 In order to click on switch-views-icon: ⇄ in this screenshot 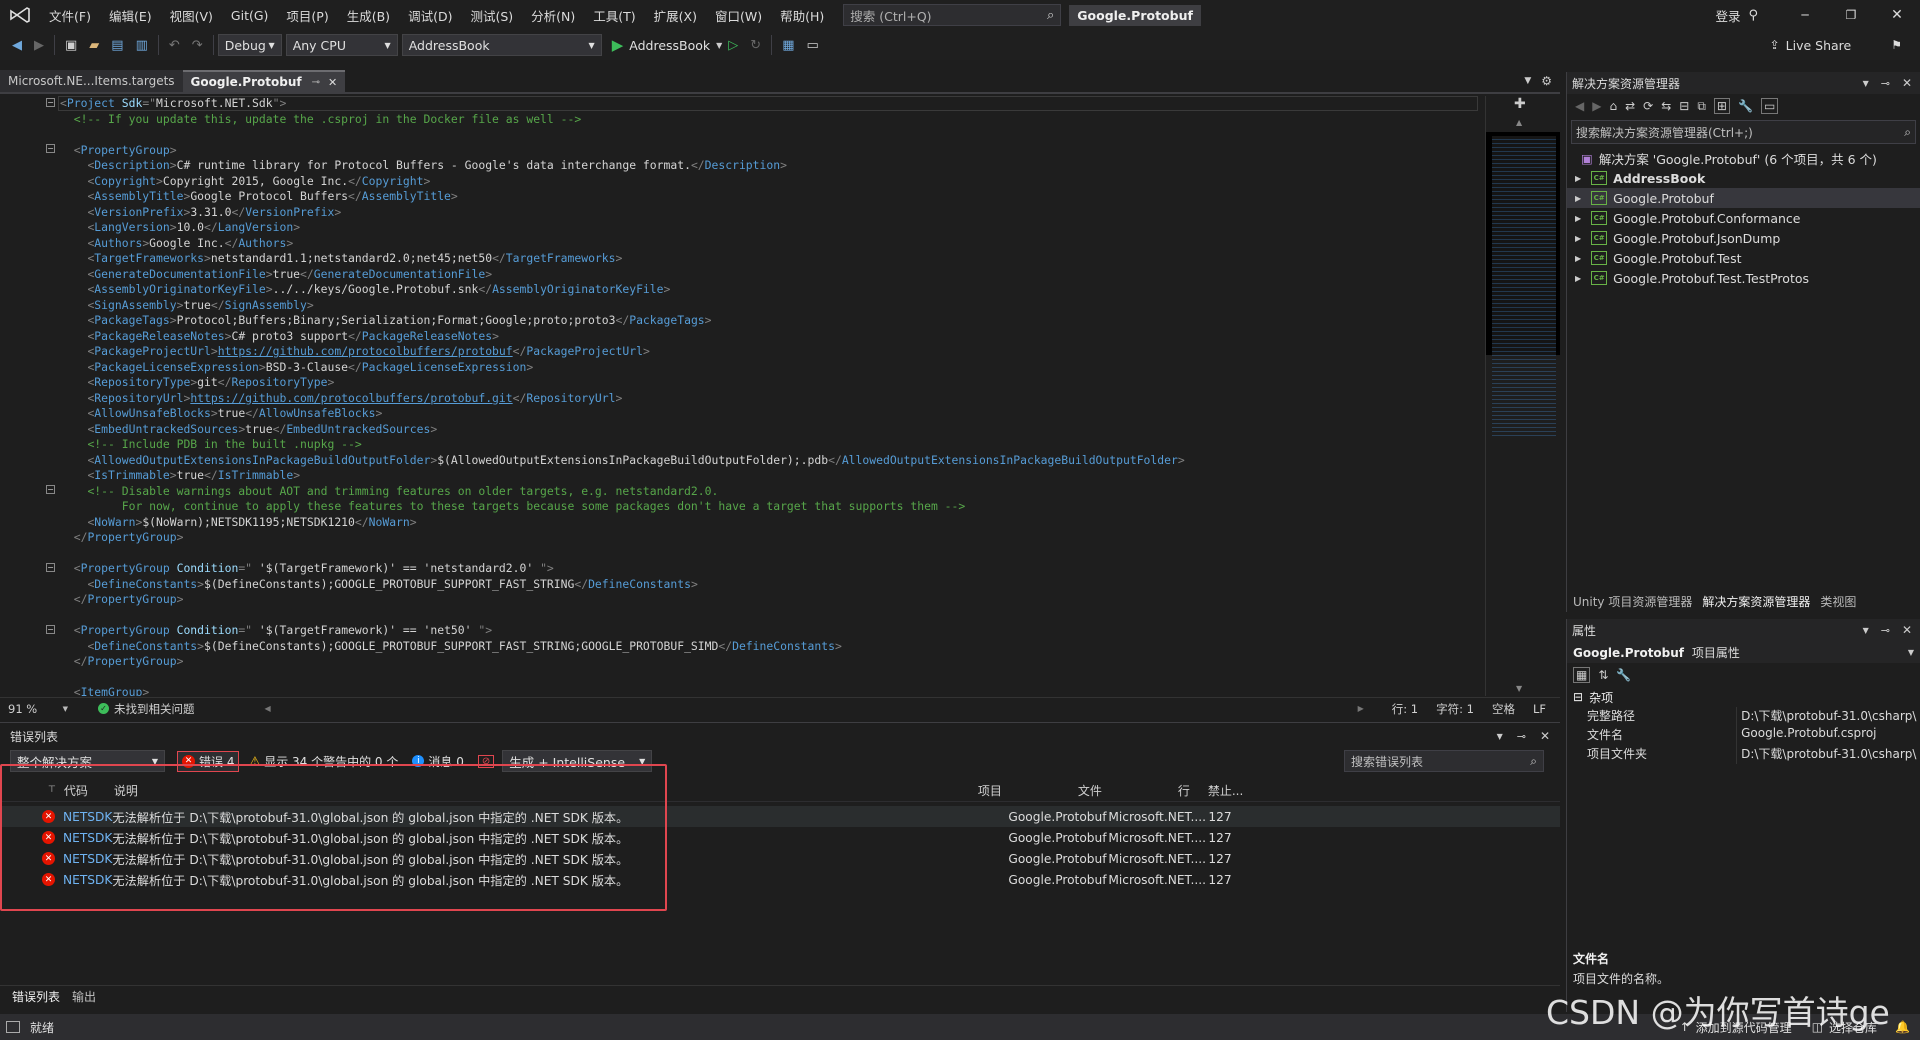, I will do `click(1630, 106)`.